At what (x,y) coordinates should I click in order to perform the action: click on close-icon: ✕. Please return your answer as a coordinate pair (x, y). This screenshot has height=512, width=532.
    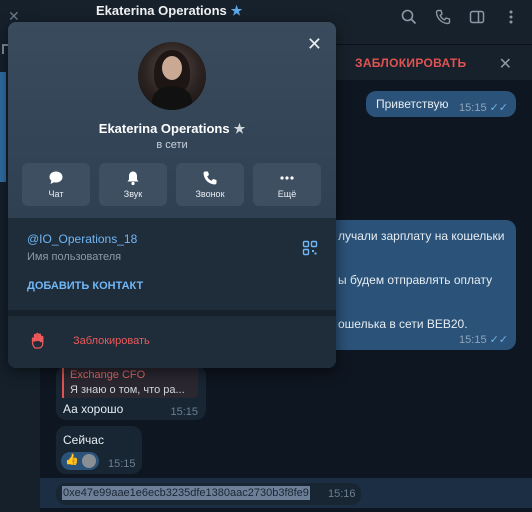
    Looking at the image, I should click on (314, 44).